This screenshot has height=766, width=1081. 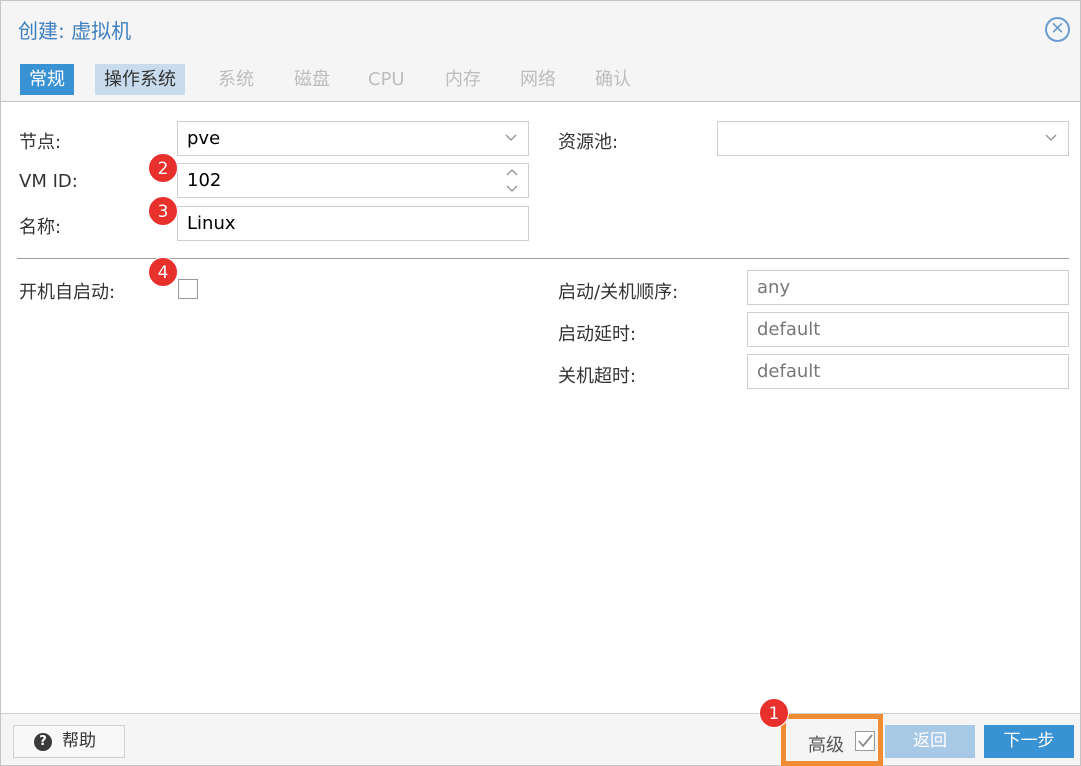 I want to click on tab-cpu: CPU, so click(x=386, y=79).